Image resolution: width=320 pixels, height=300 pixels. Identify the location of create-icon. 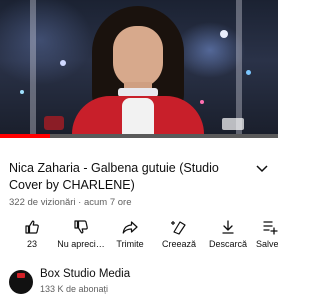
(178, 228).